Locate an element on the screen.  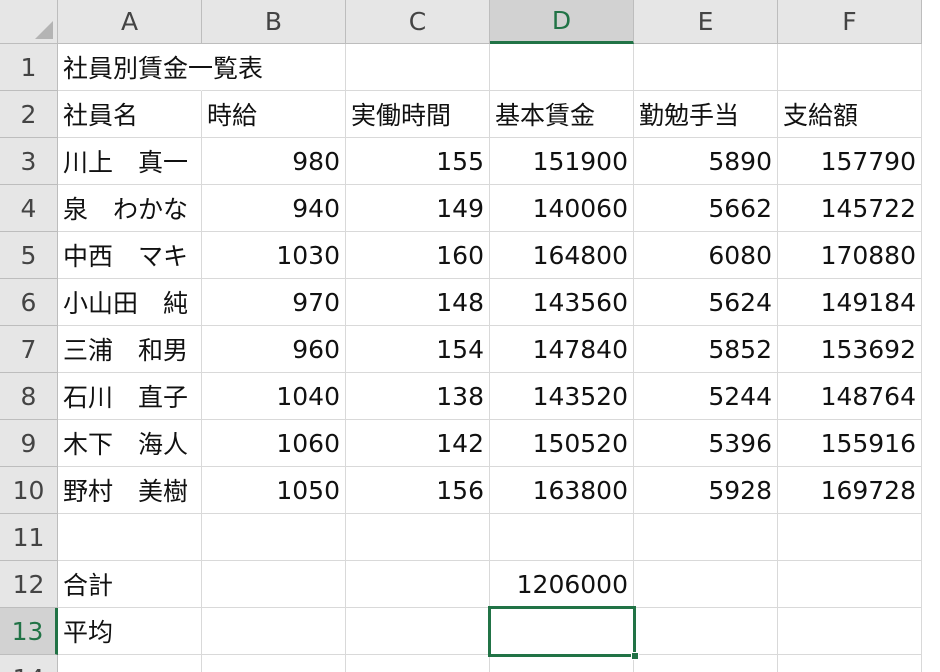
cell-e11 is located at coordinates (706, 537).